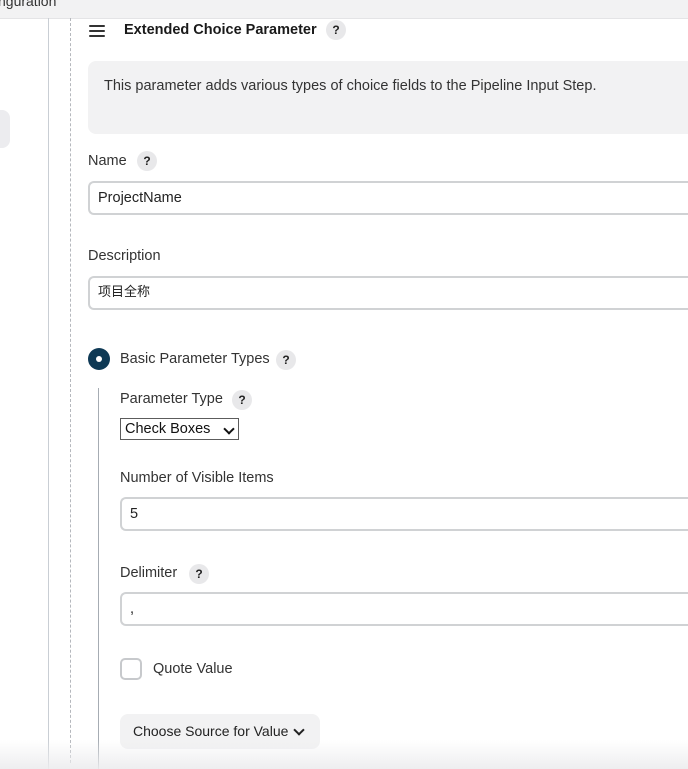 The width and height of the screenshot is (688, 769). I want to click on top-toolbar-strip: nguration, so click(344, 9).